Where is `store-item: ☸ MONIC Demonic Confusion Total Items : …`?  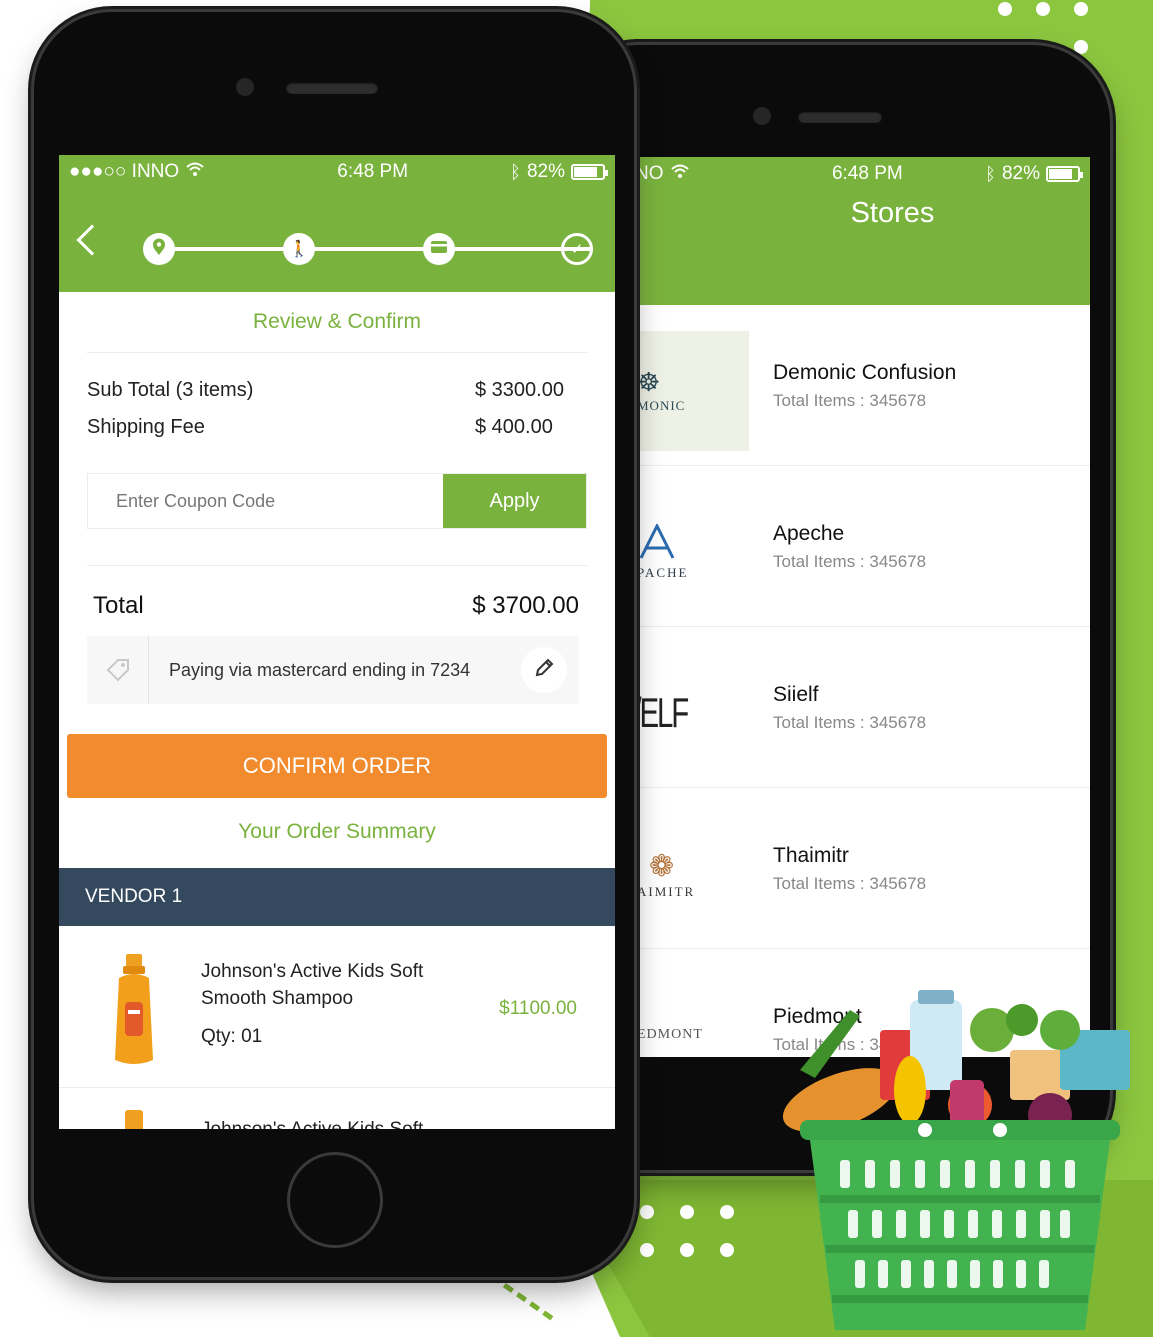
store-item: ☸ MONIC Demonic Confusion Total Items : … is located at coordinates (862, 385).